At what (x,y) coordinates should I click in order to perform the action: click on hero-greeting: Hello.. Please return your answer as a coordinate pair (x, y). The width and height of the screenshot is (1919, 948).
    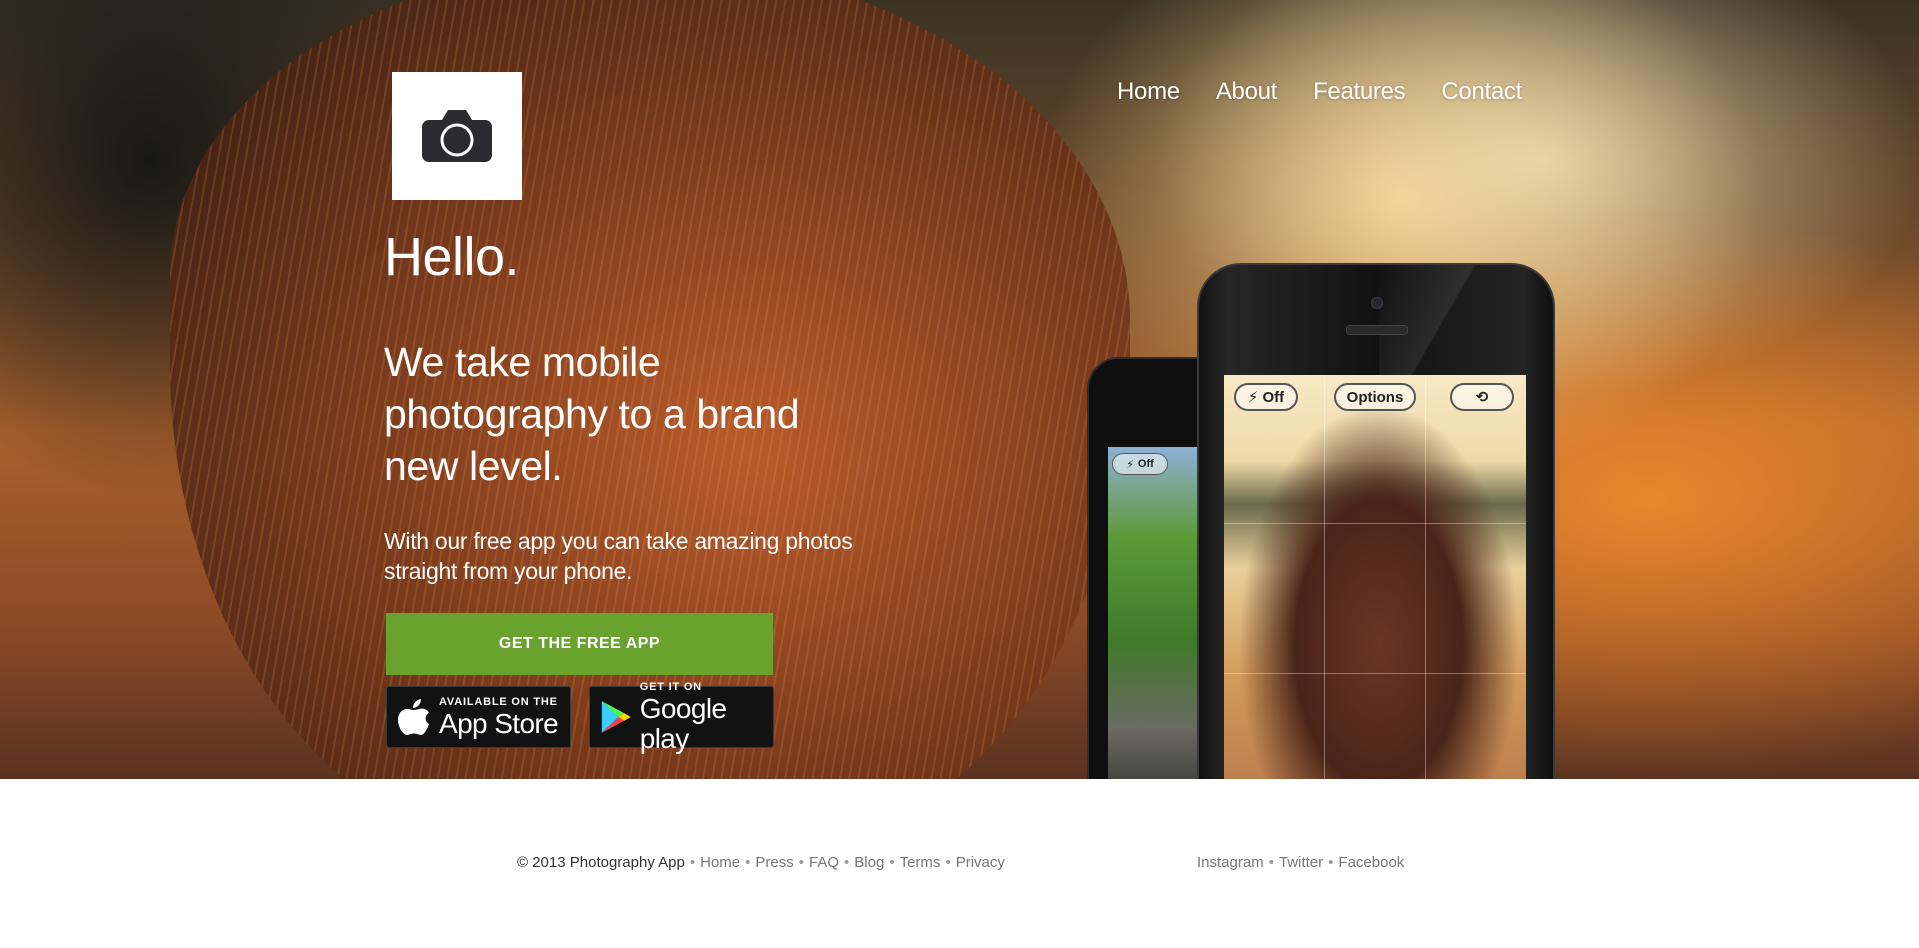
    Looking at the image, I should click on (452, 257).